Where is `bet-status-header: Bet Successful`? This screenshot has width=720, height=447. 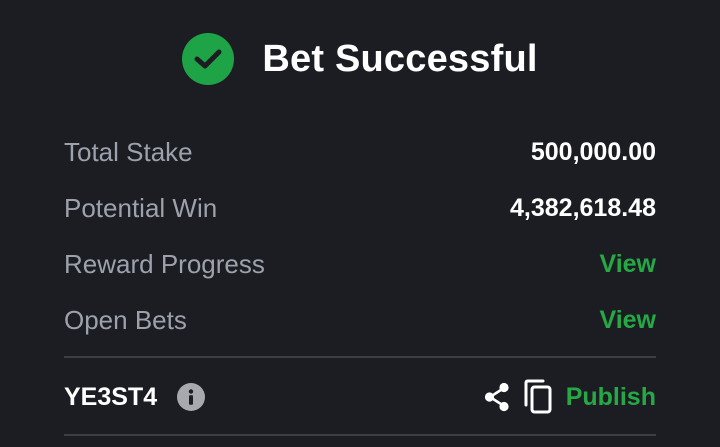 bet-status-header: Bet Successful is located at coordinates (360, 59).